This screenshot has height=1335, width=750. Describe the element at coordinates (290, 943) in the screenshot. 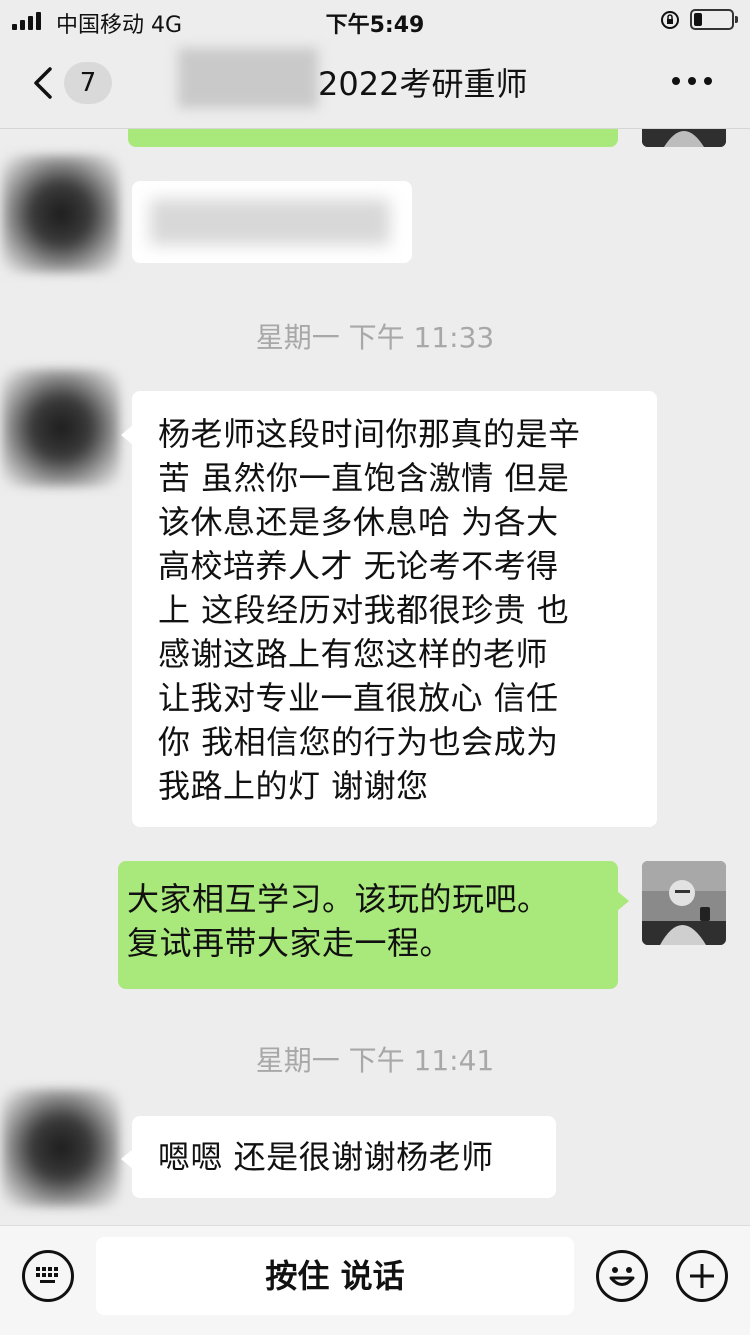

I see `message-line: 复试再带大家走一程。` at that location.